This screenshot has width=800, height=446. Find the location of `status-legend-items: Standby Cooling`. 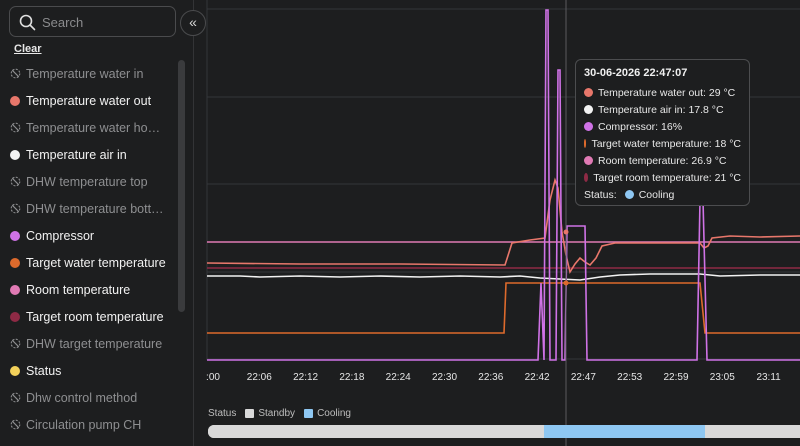

status-legend-items: Standby Cooling is located at coordinates (293, 413).